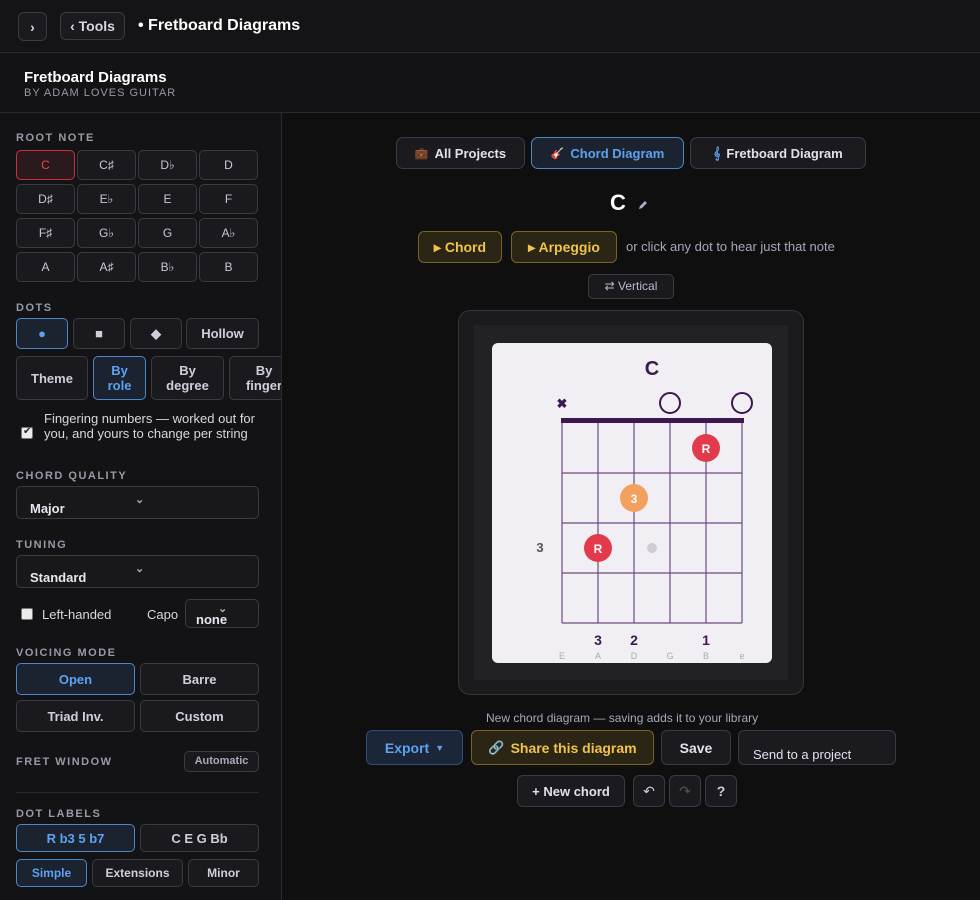 This screenshot has height=900, width=980. I want to click on tools-button: ‹ Tools, so click(92, 26).